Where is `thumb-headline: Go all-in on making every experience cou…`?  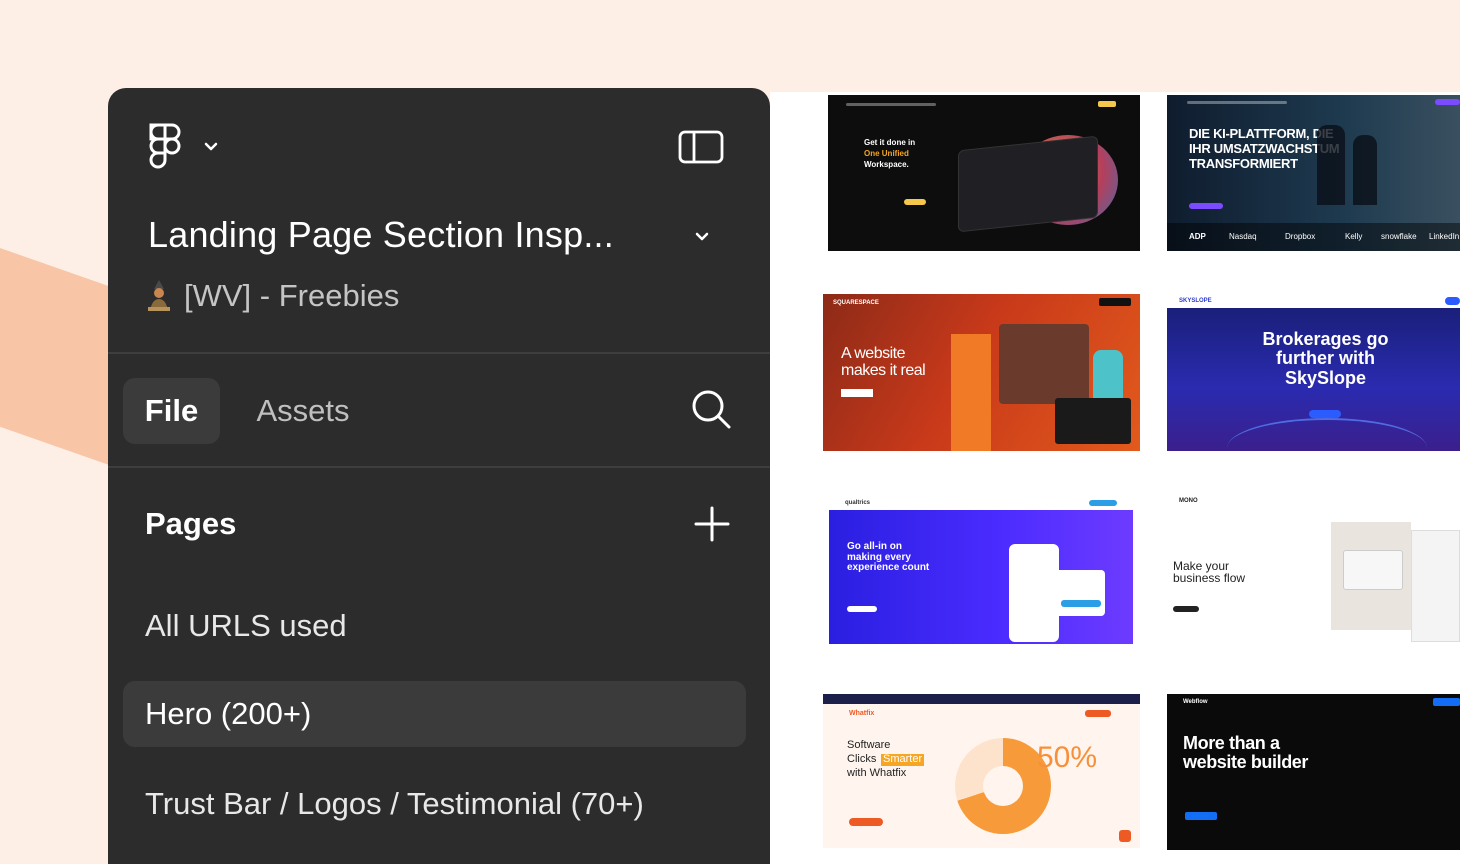 thumb-headline: Go all-in on making every experience cou… is located at coordinates (888, 557).